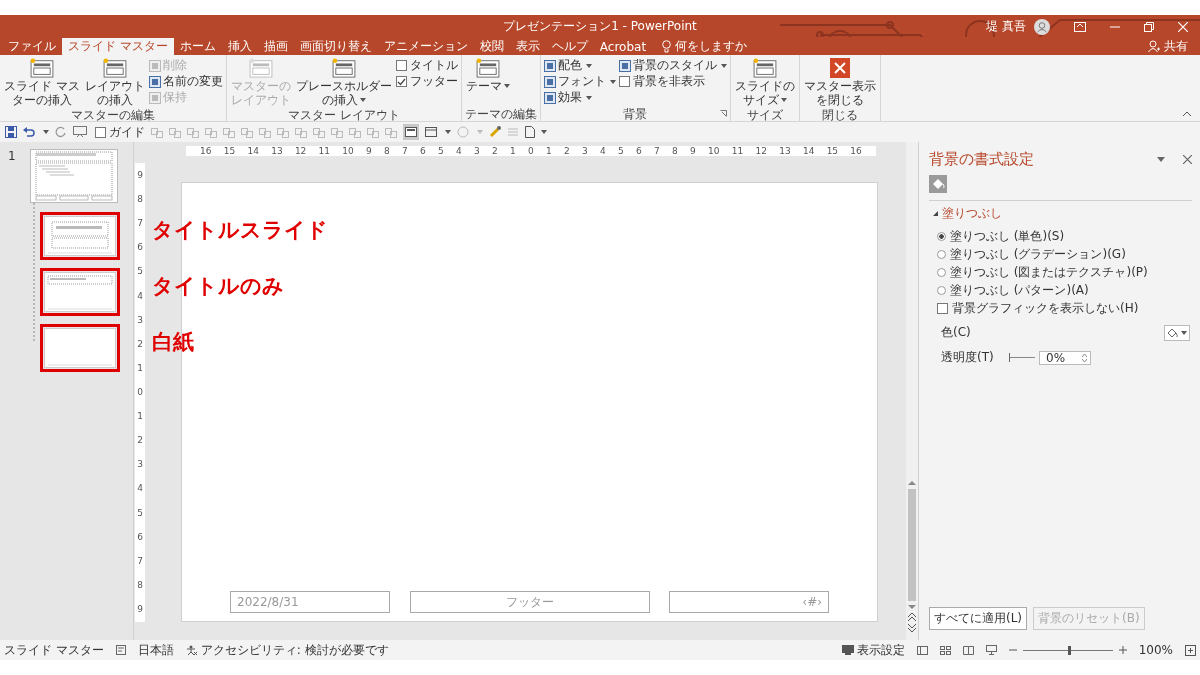 The height and width of the screenshot is (675, 1200). I want to click on ruler-number: 6, so click(140, 537).